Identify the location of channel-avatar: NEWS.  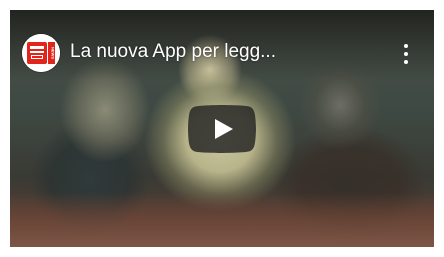
(41, 53).